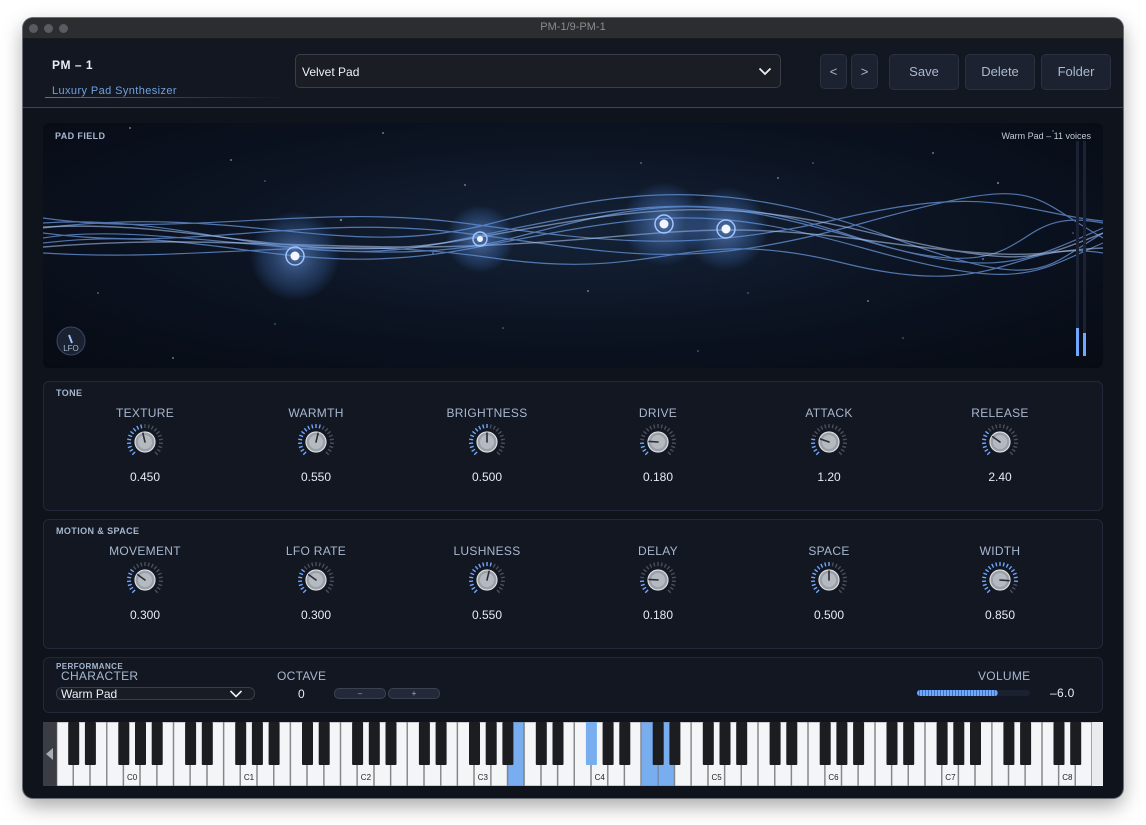 Image resolution: width=1146 pixels, height=825 pixels. I want to click on knob-value: 2.40, so click(1000, 477).